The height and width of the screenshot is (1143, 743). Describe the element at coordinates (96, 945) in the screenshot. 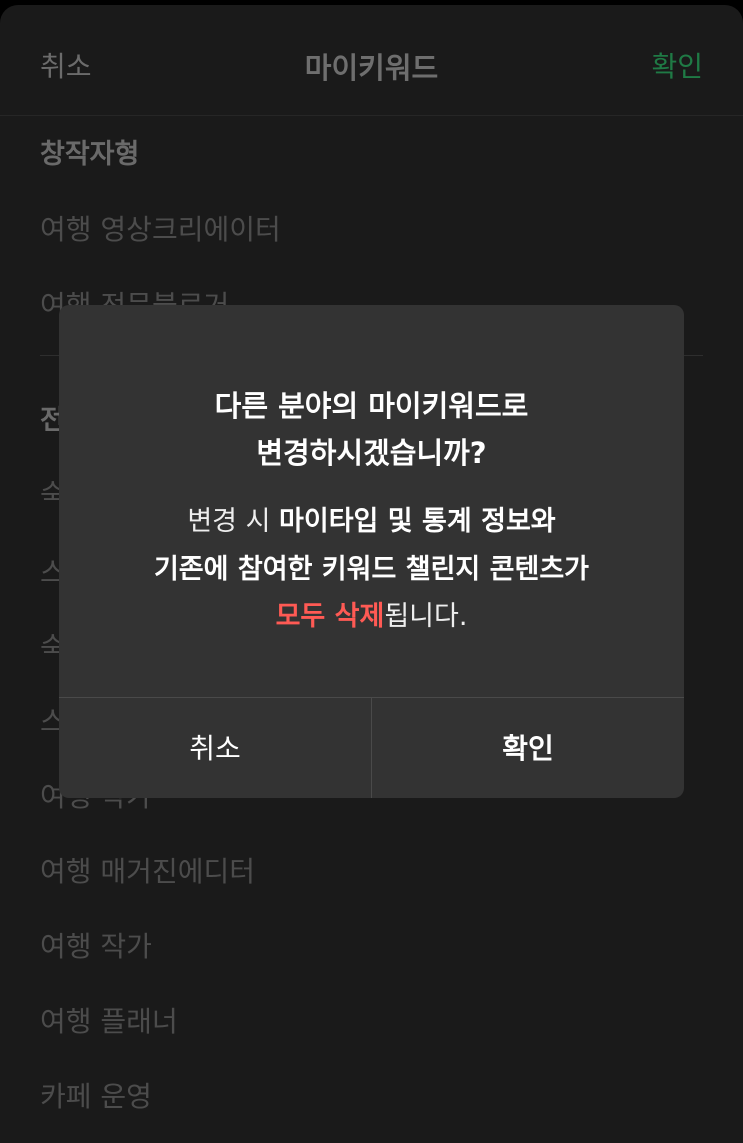

I see `list-item: 여행 작가` at that location.